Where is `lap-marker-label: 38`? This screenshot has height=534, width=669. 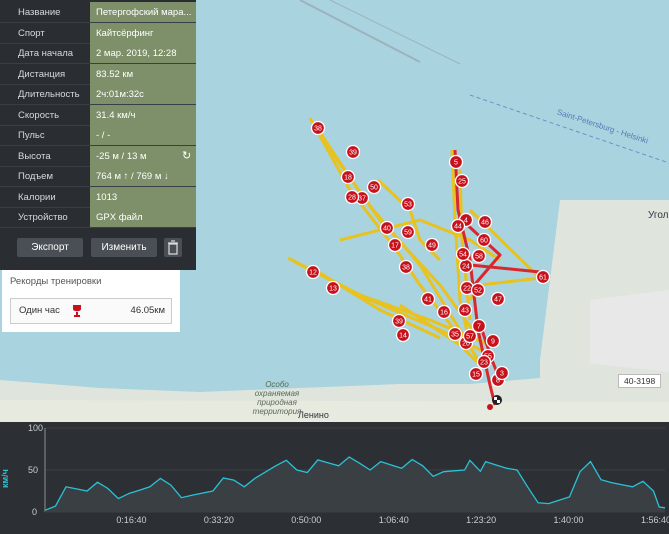
lap-marker-label: 38 is located at coordinates (318, 129).